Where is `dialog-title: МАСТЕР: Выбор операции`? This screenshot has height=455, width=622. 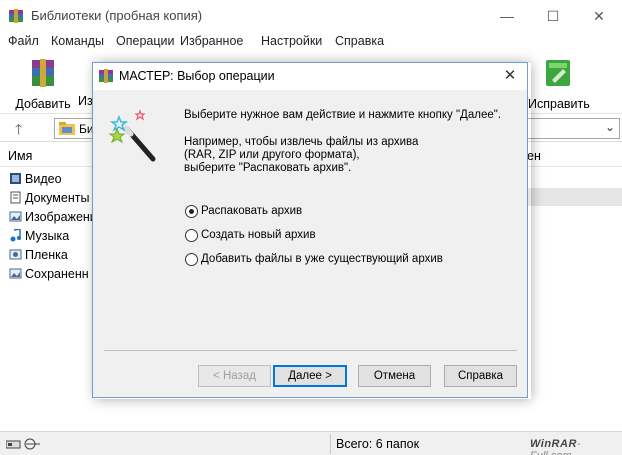 dialog-title: МАСТЕР: Выбор операции is located at coordinates (197, 76).